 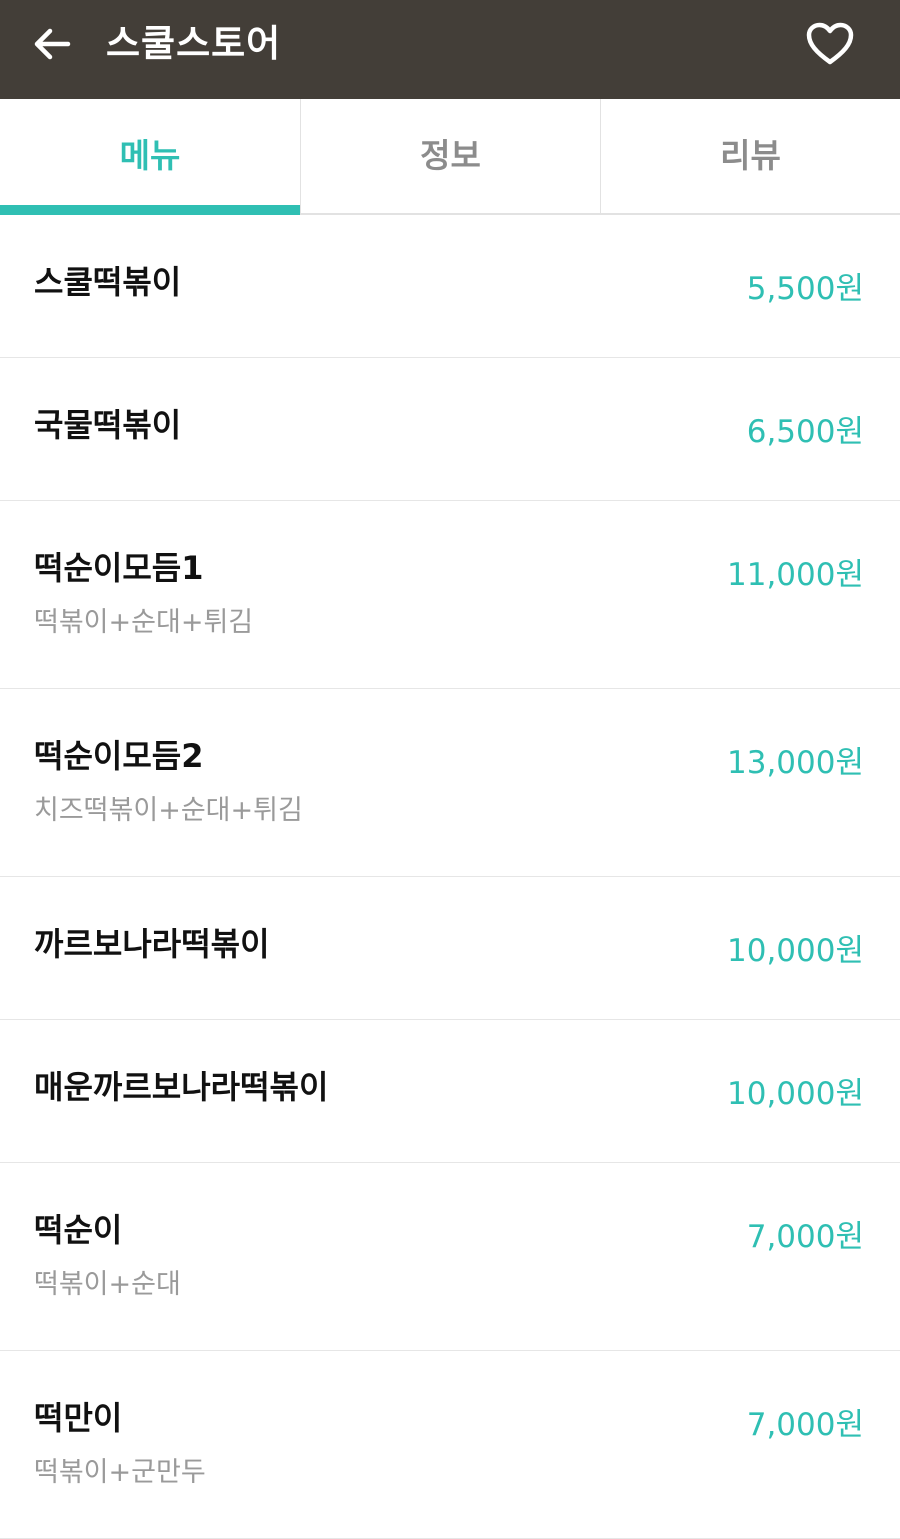 What do you see at coordinates (107, 1284) in the screenshot?
I see `menu-item-description: 떡볶이+순대` at bounding box center [107, 1284].